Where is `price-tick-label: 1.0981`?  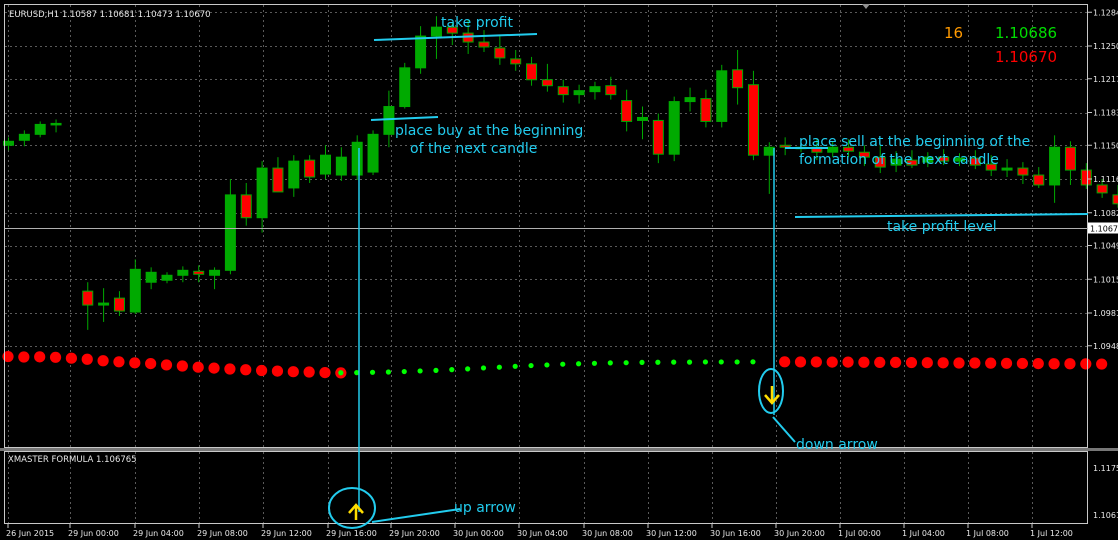 price-tick-label: 1.0981 is located at coordinates (1105, 313).